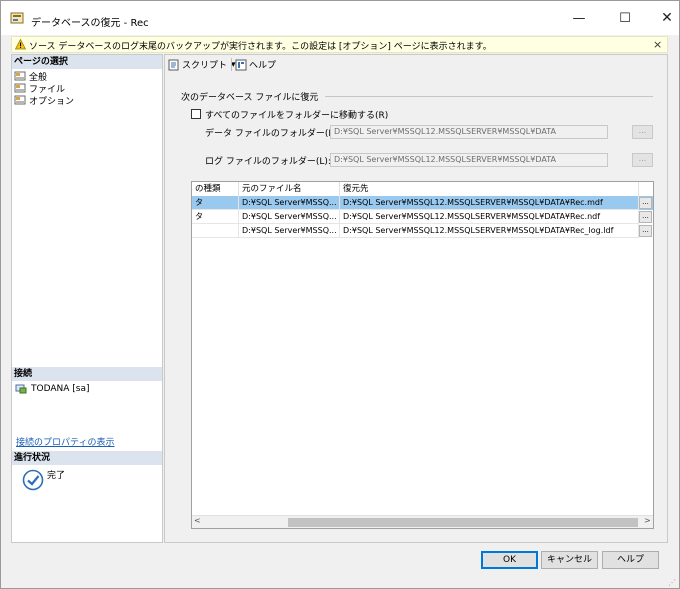  What do you see at coordinates (87, 62) in the screenshot?
I see `page-select-header: ページの選択` at bounding box center [87, 62].